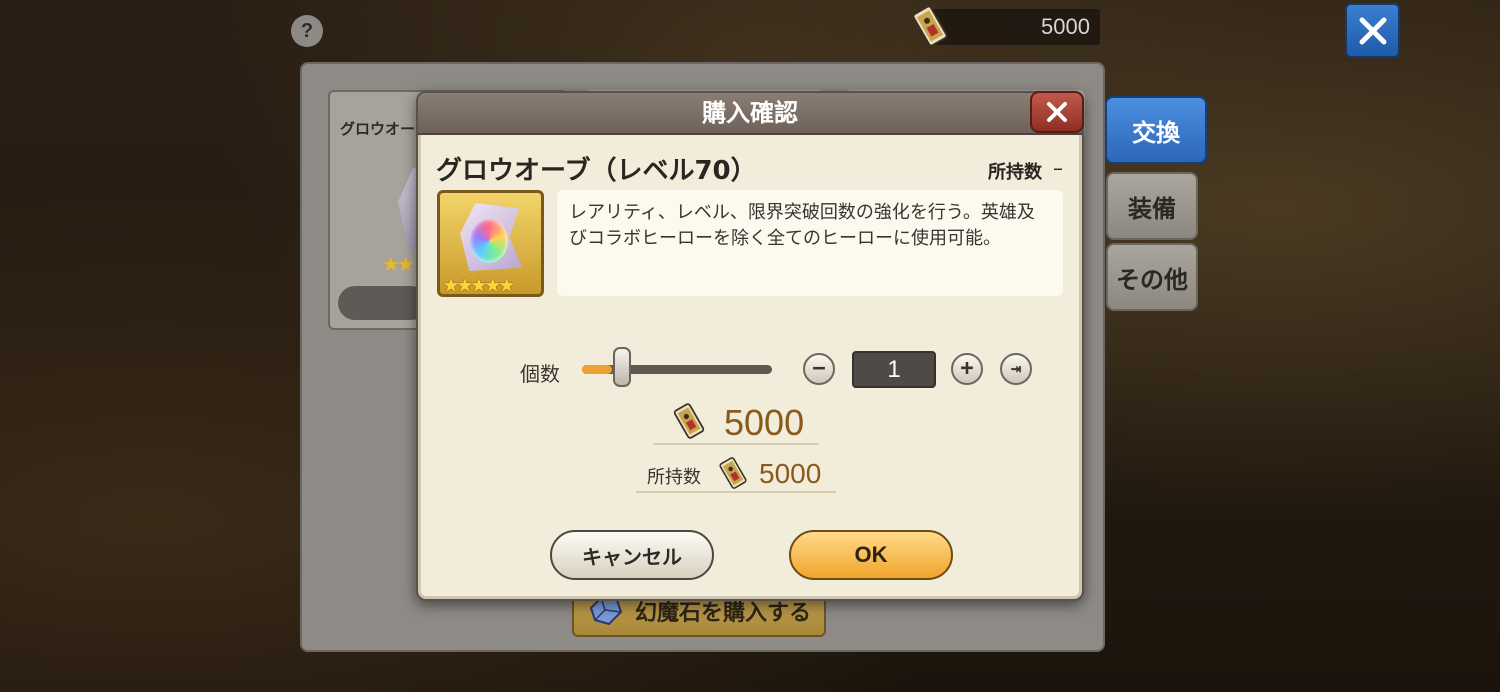 The image size is (1500, 692). What do you see at coordinates (540, 374) in the screenshot?
I see `quantity-label: 個数` at bounding box center [540, 374].